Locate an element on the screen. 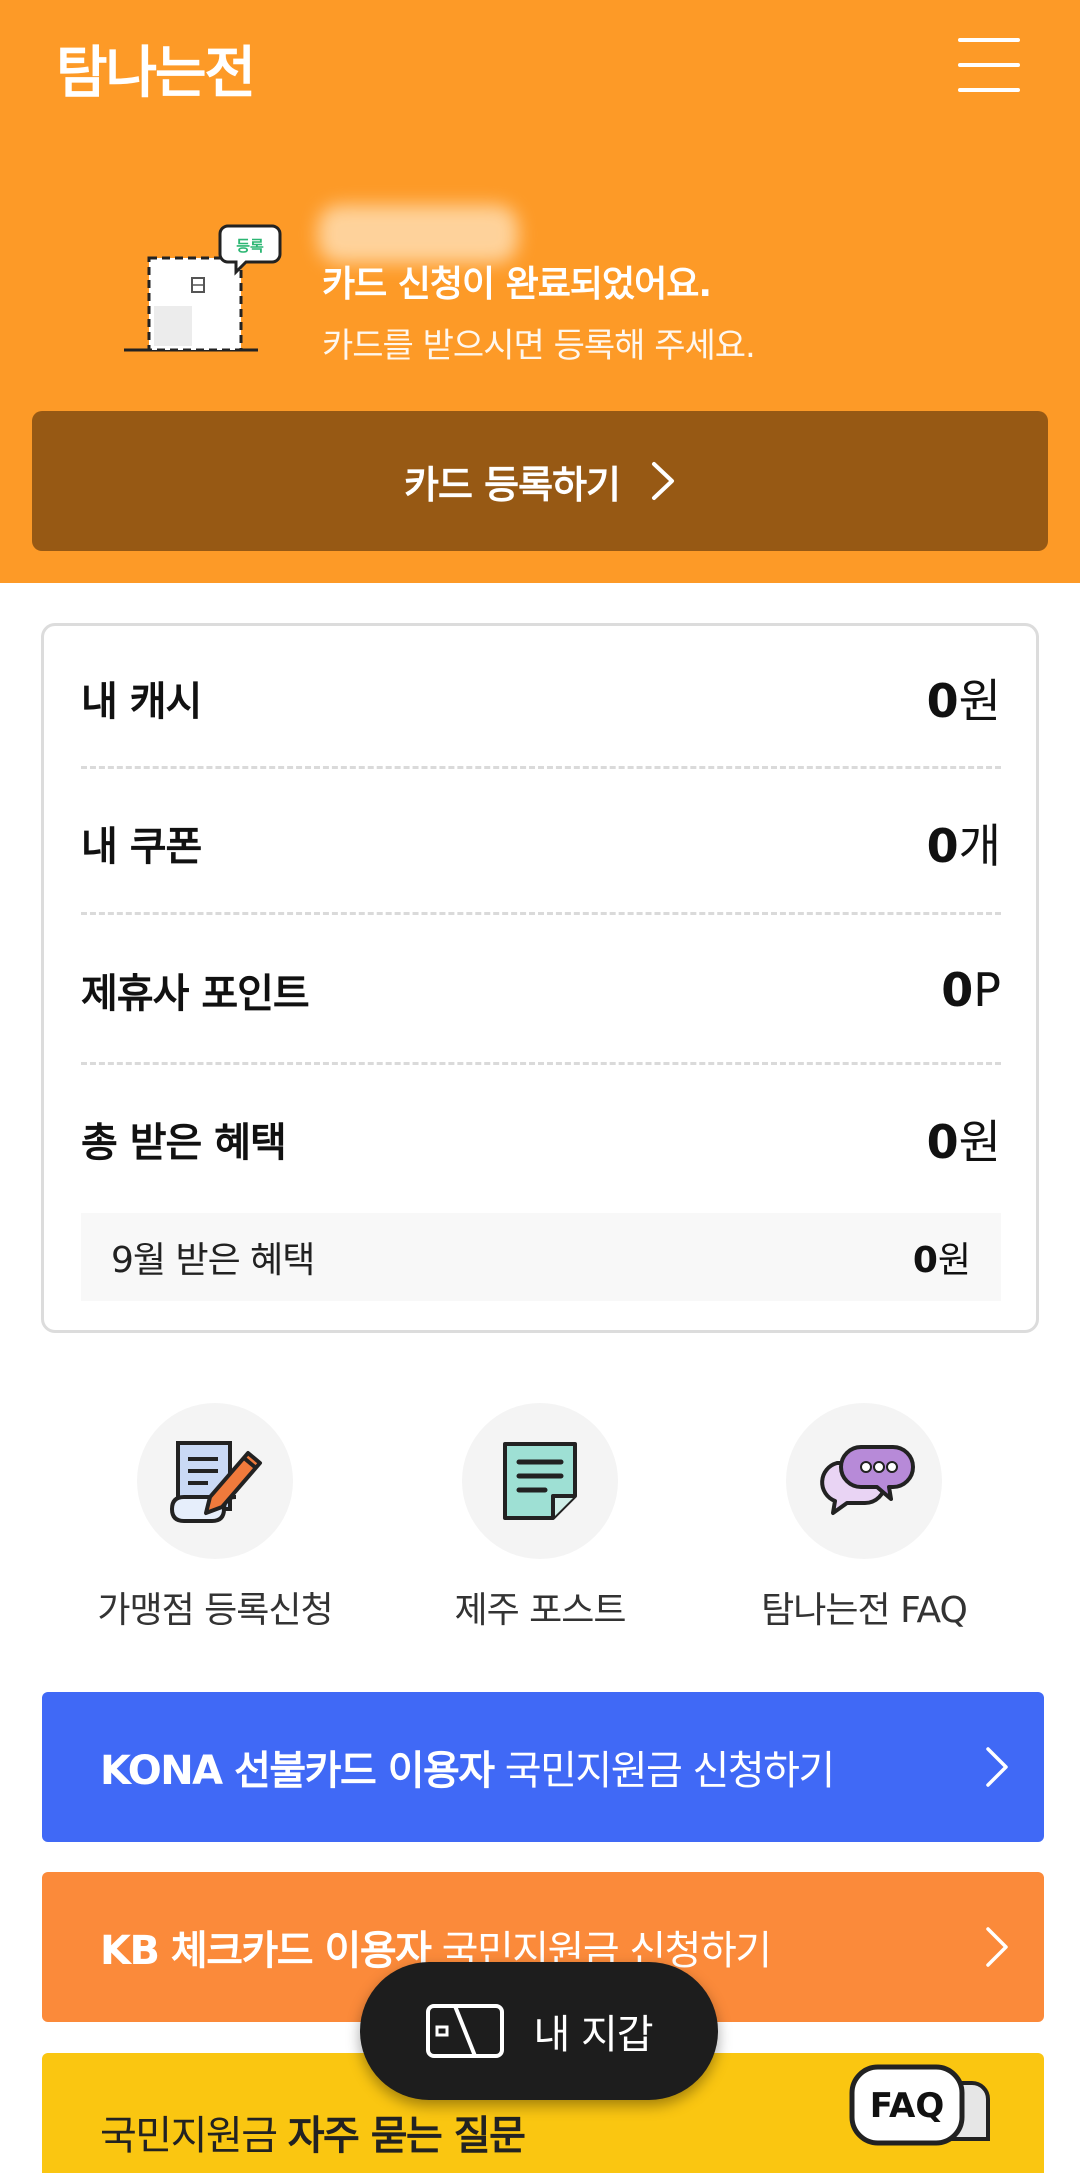  illustration-tag: 등록 is located at coordinates (250, 246).